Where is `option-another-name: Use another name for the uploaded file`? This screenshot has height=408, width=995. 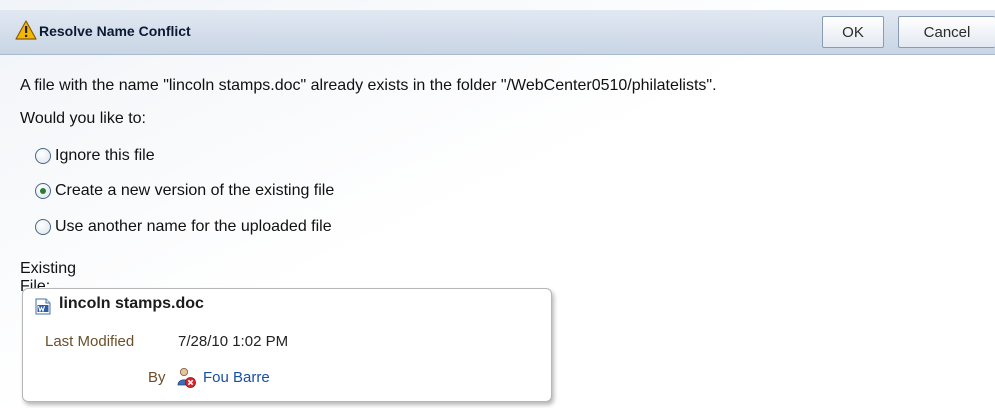
option-another-name: Use another name for the uploaded file is located at coordinates (183, 227).